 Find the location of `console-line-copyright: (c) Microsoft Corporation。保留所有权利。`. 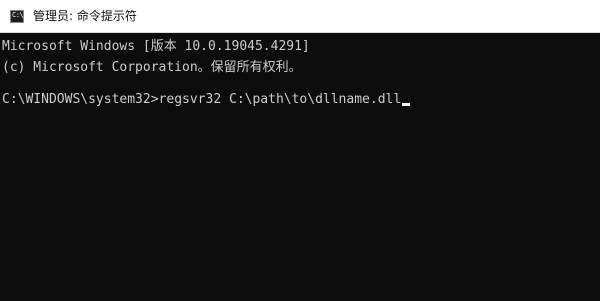

console-line-copyright: (c) Microsoft Corporation。保留所有权利。 is located at coordinates (152, 67).